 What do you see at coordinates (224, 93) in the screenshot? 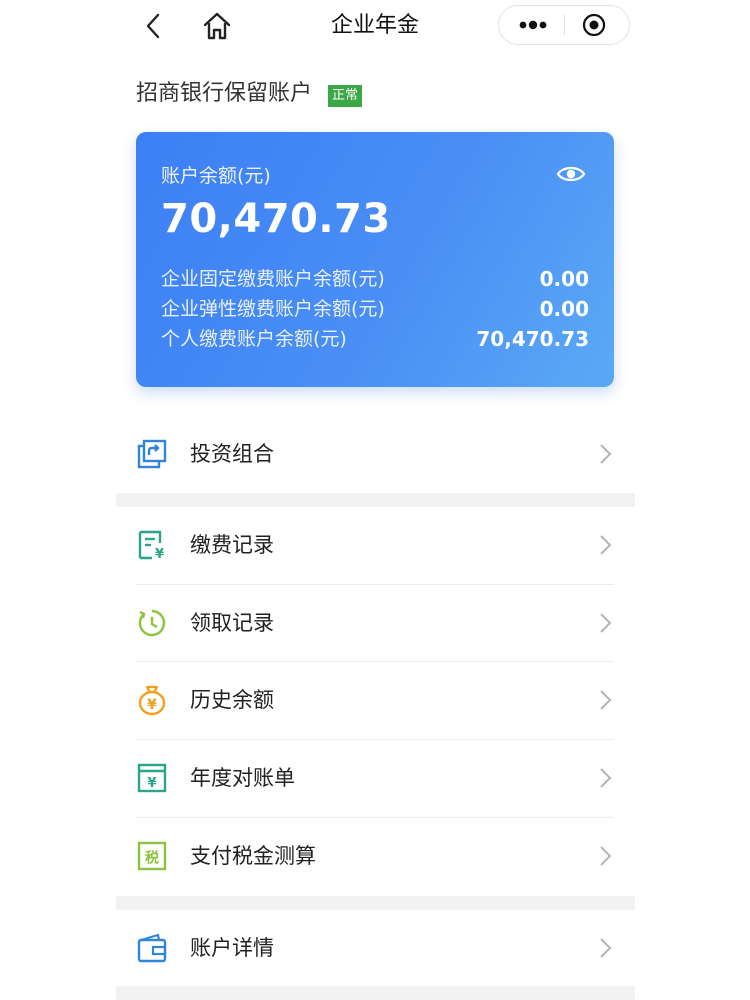
I see `account-name: 招商银行保留账户` at bounding box center [224, 93].